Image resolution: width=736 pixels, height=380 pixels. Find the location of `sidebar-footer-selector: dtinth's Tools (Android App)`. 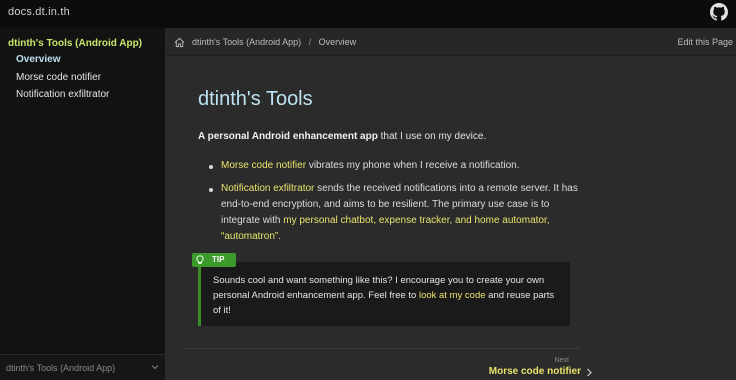

sidebar-footer-selector: dtinth's Tools (Android App) is located at coordinates (82, 367).